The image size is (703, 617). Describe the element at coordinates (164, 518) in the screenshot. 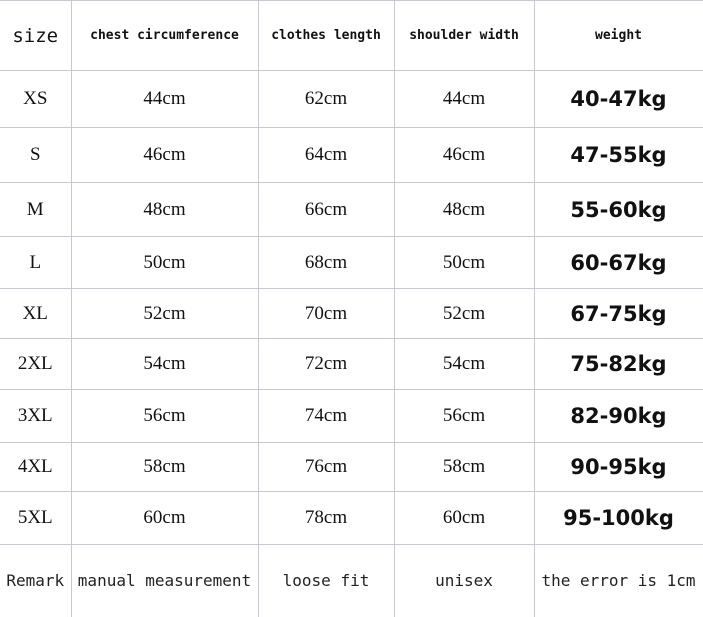

I see `chest-cell: 60cm` at that location.